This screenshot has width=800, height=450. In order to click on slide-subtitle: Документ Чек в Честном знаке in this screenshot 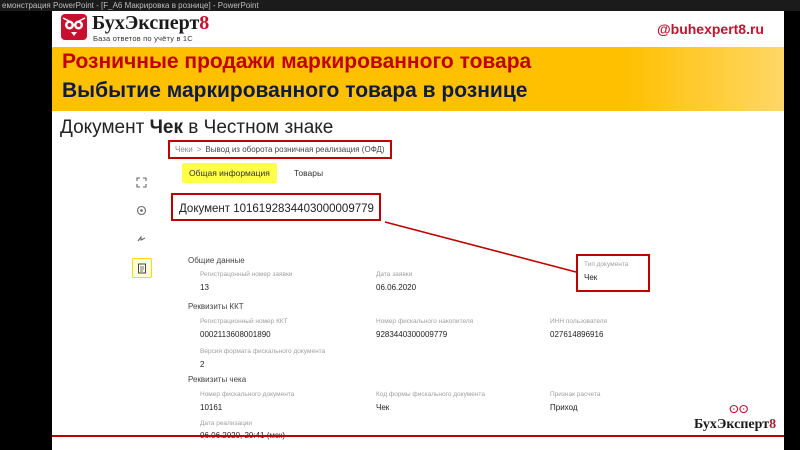, I will do `click(196, 128)`.